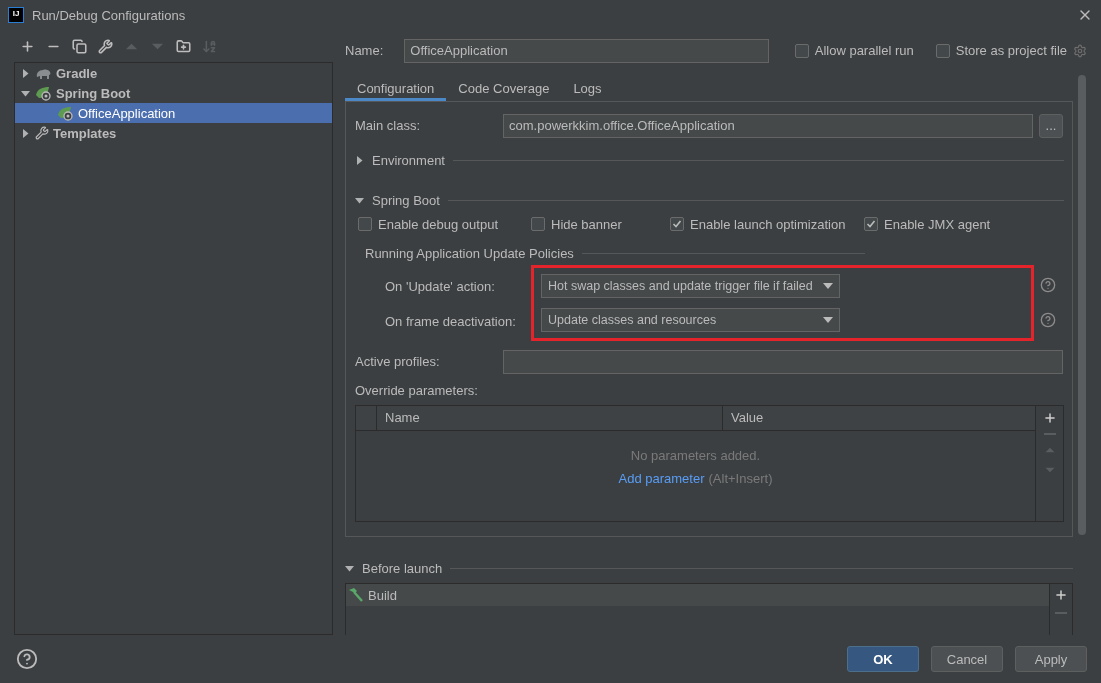  Describe the element at coordinates (173, 93) in the screenshot. I see `tree-item: Spring Boot` at that location.